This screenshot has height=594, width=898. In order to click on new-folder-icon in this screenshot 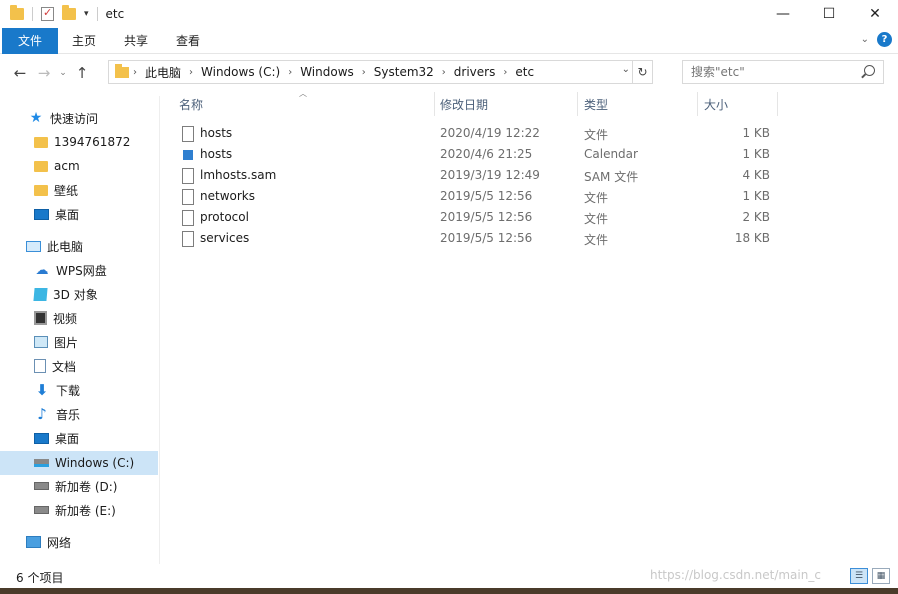, I will do `click(69, 12)`.